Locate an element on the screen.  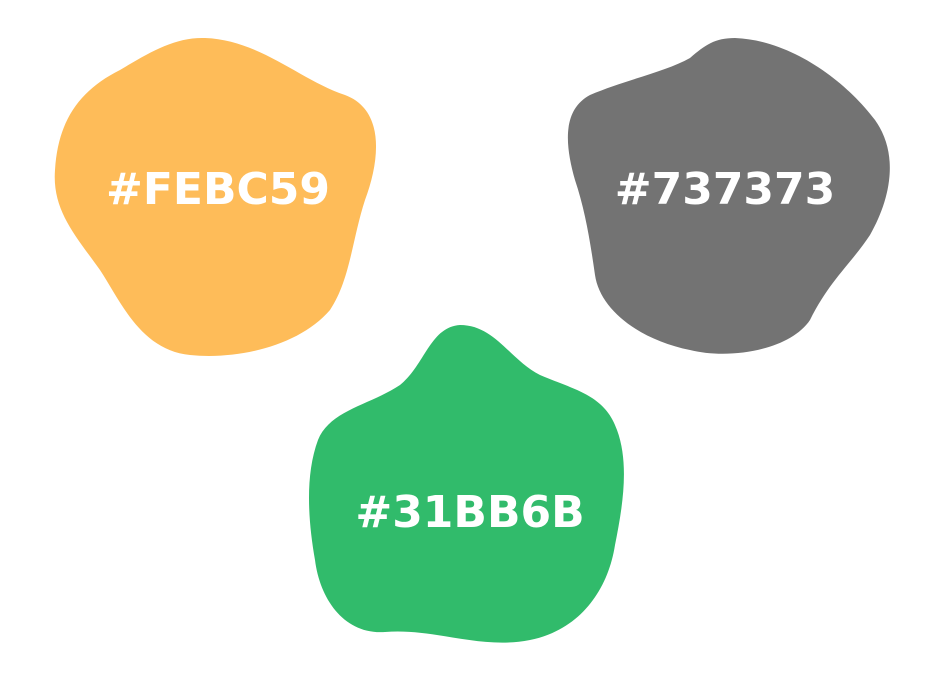
swatch-gray-label: #737373 is located at coordinates (725, 189).